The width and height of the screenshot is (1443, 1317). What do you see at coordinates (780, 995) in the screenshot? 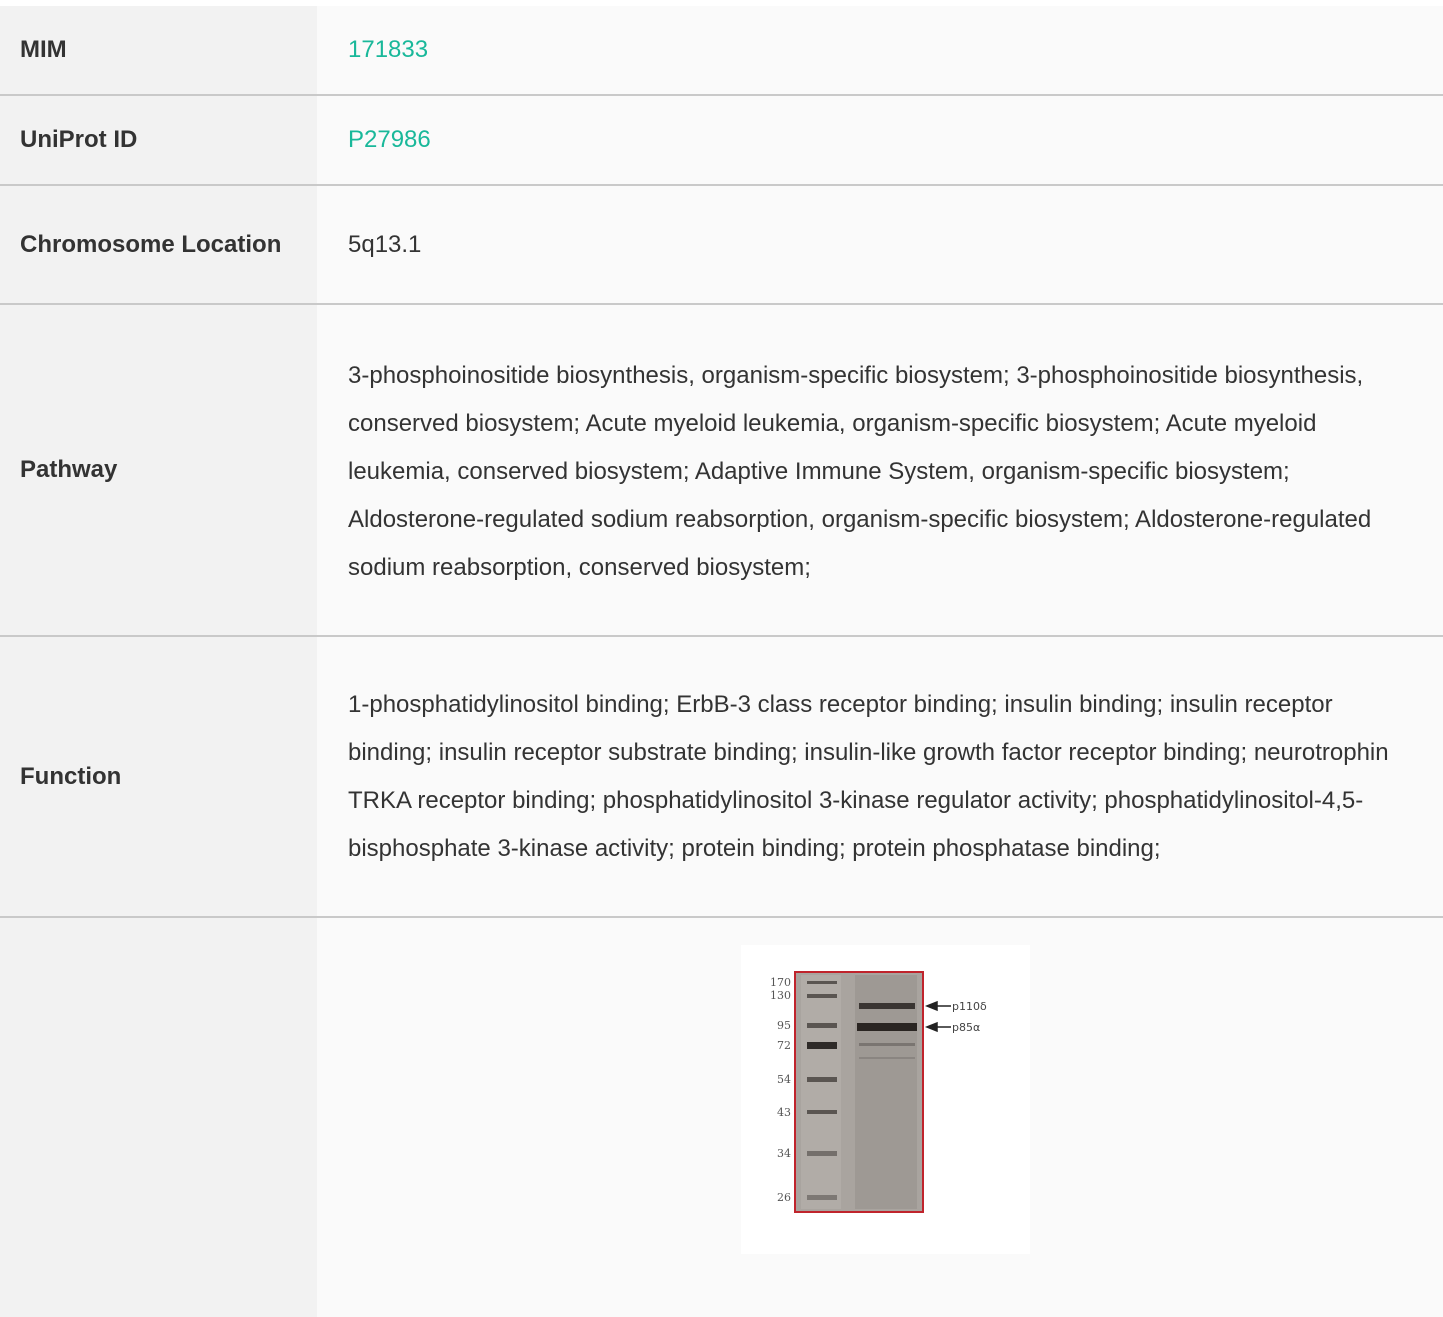
I see `marker-130: 130` at bounding box center [780, 995].